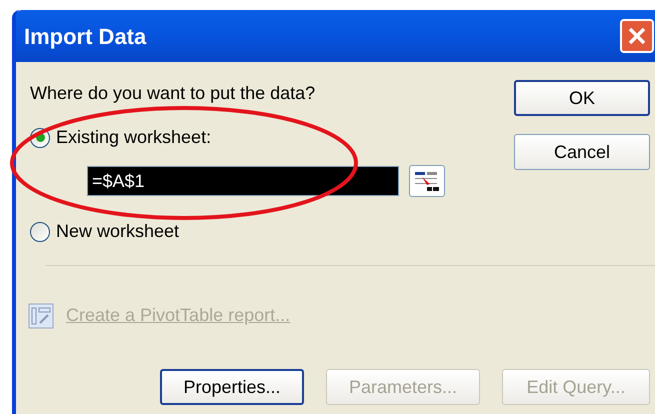 The height and width of the screenshot is (414, 655). I want to click on dialog-button: Cancel, so click(582, 152).